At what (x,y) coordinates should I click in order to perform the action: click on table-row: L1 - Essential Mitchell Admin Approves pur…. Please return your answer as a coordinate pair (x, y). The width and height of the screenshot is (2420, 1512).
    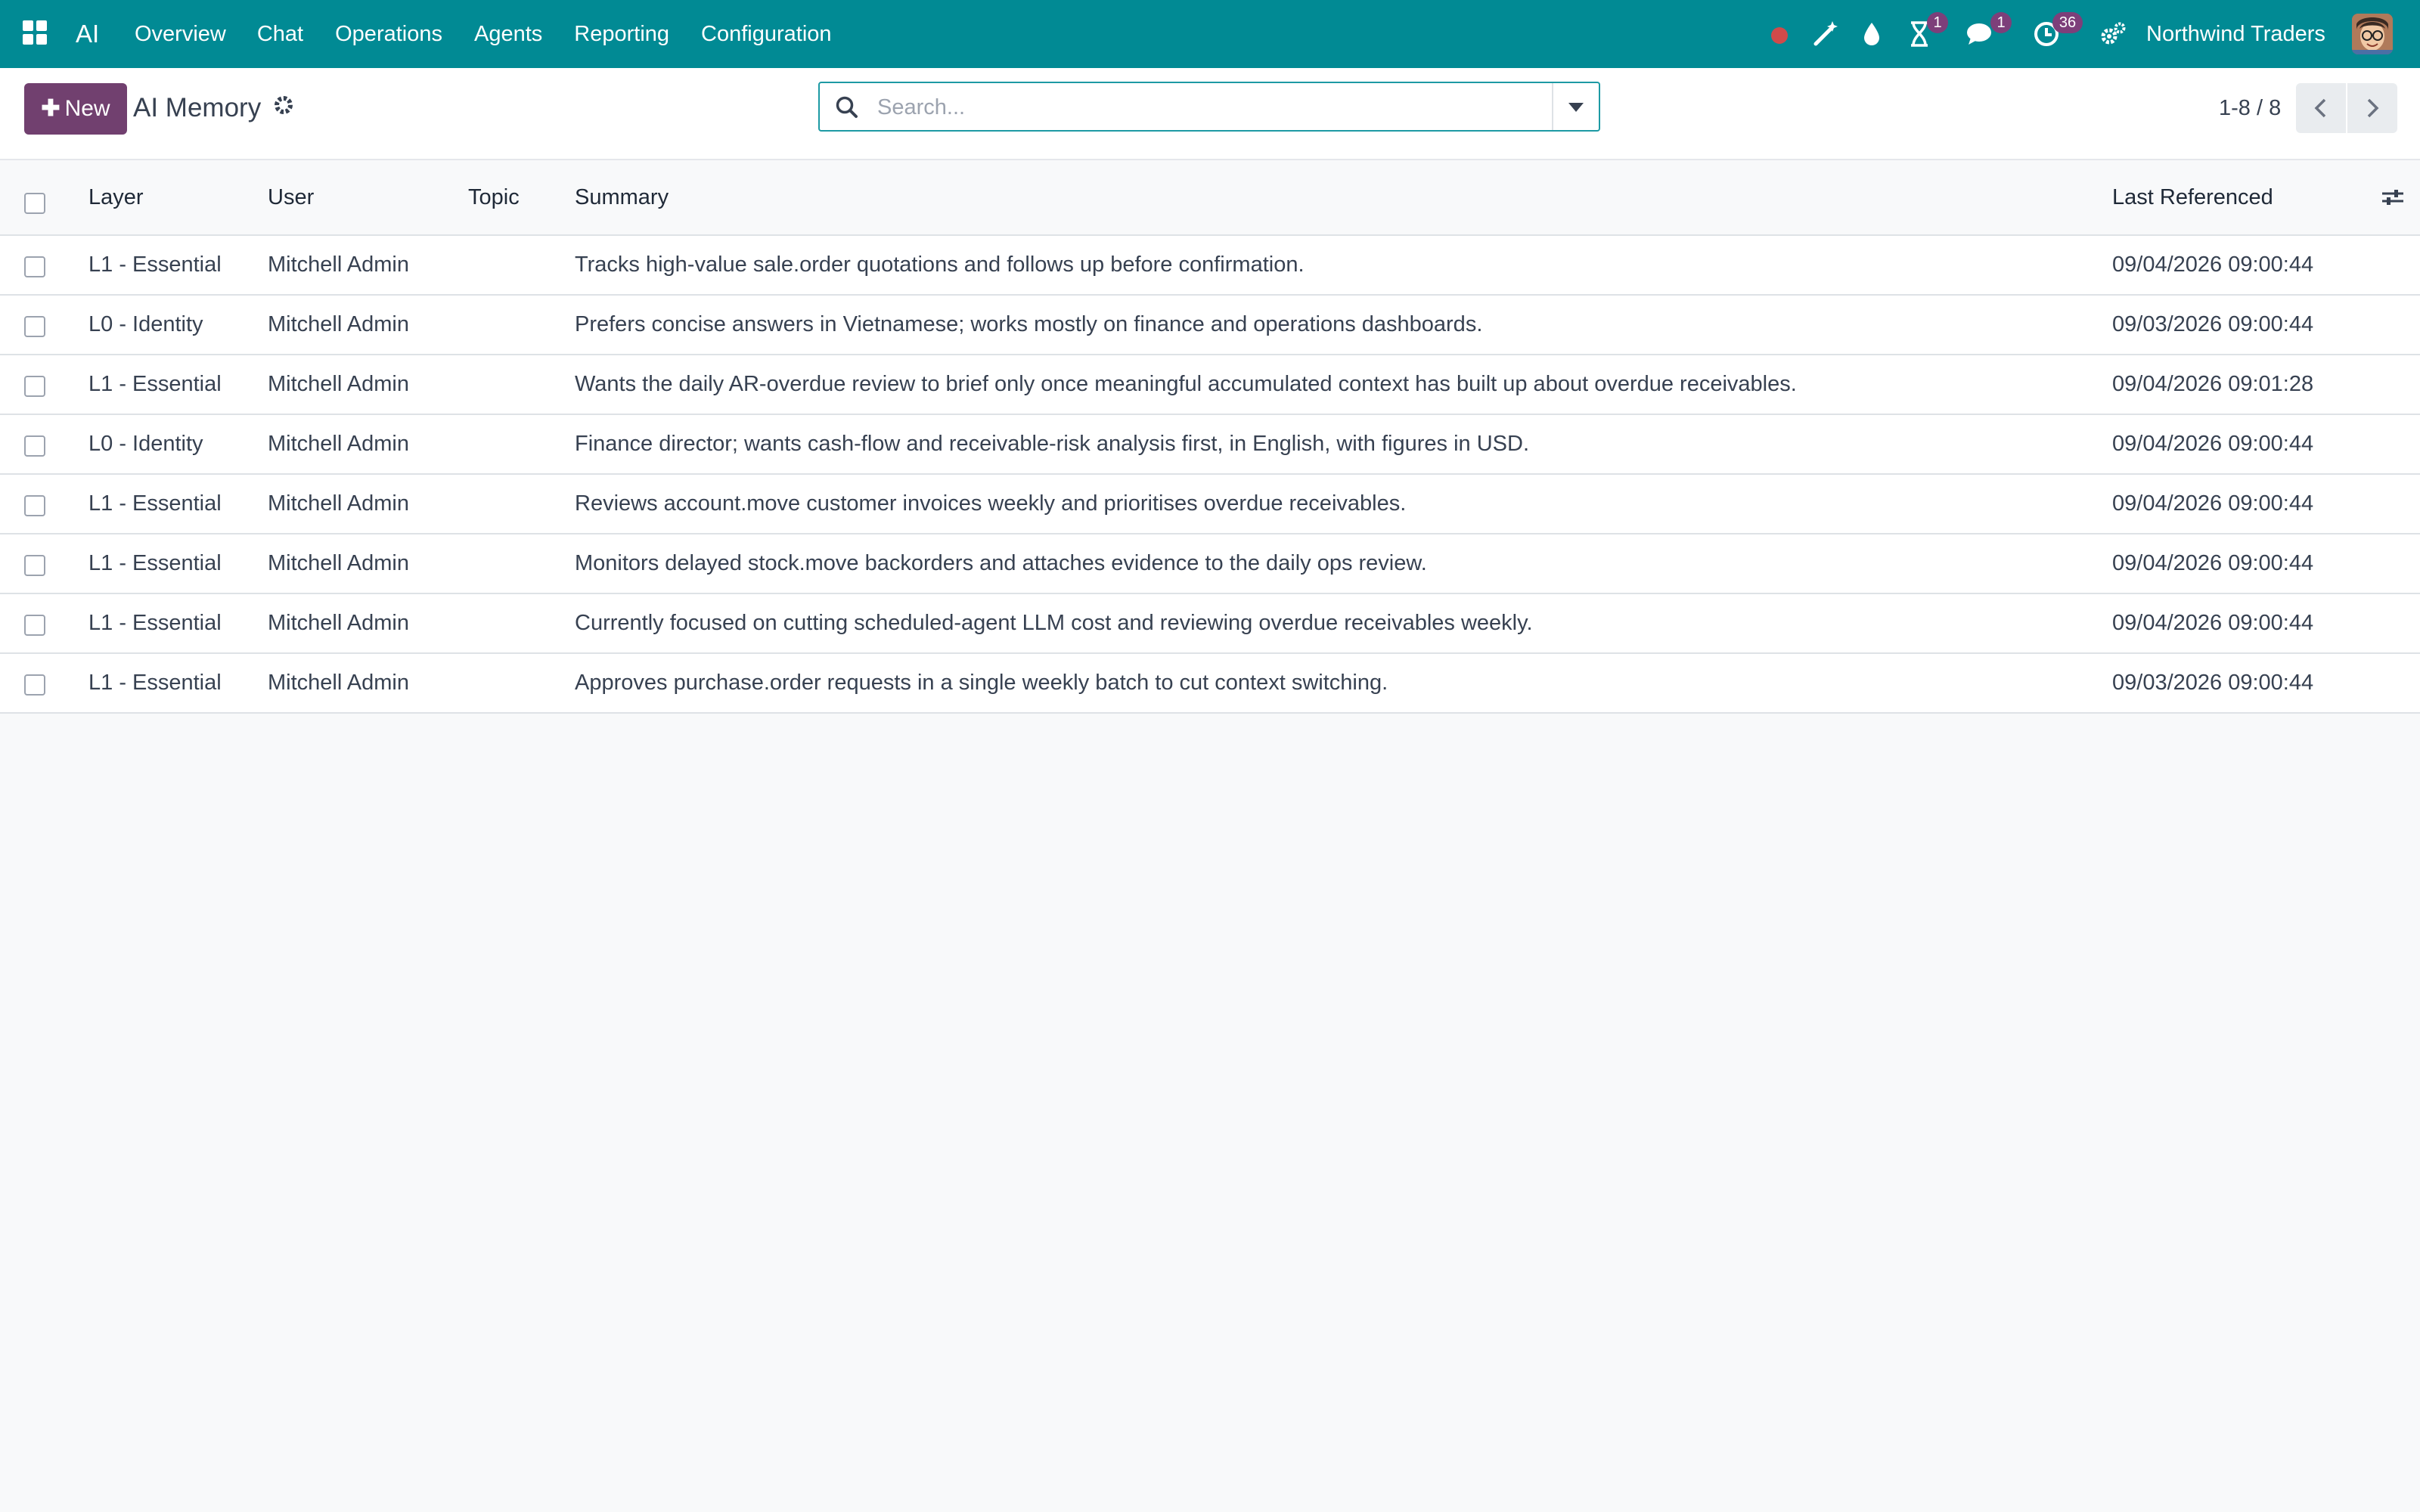
    Looking at the image, I should click on (1210, 684).